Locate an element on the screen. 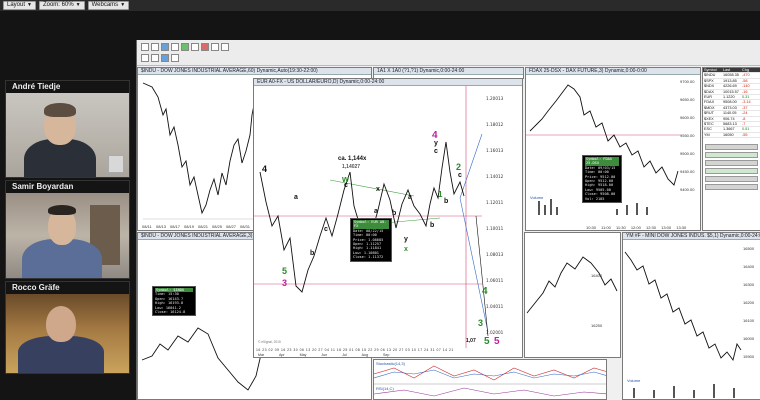 This screenshot has width=760, height=400. chart-window-oscillators: Stochastic(14,3) RSI(14,C) is located at coordinates (490, 379).